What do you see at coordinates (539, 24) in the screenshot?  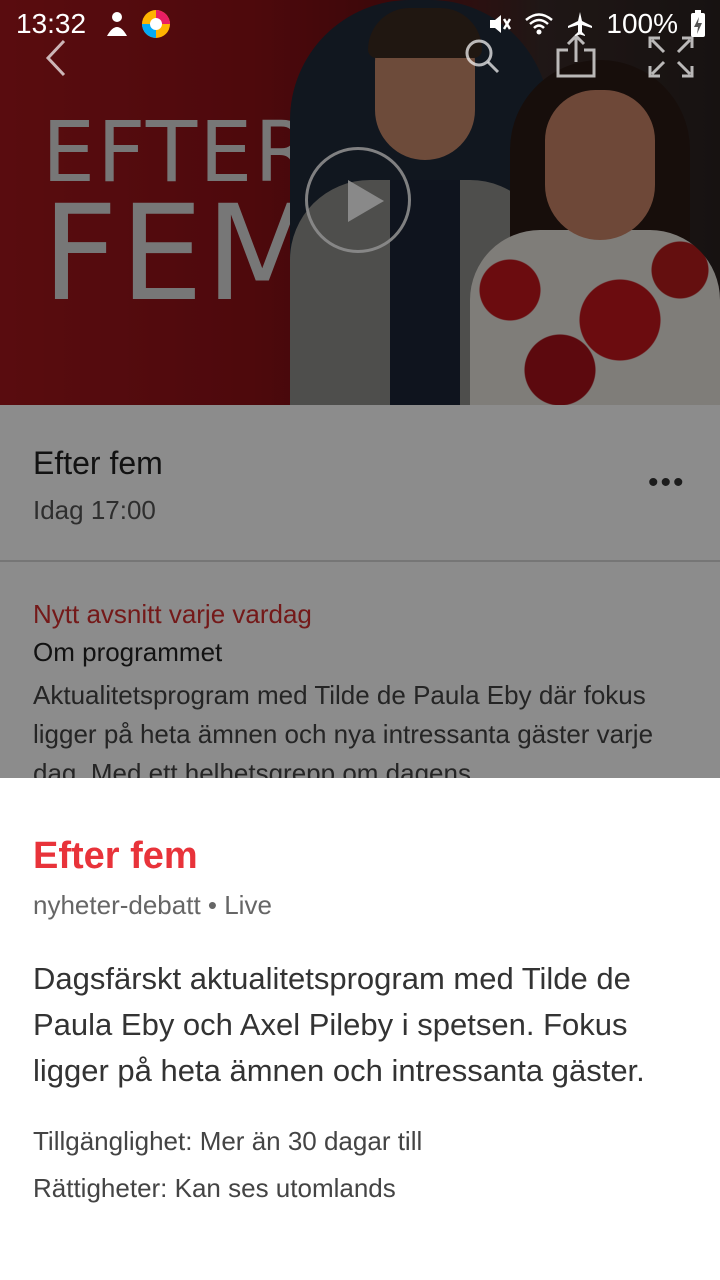 I see `wifi-icon` at bounding box center [539, 24].